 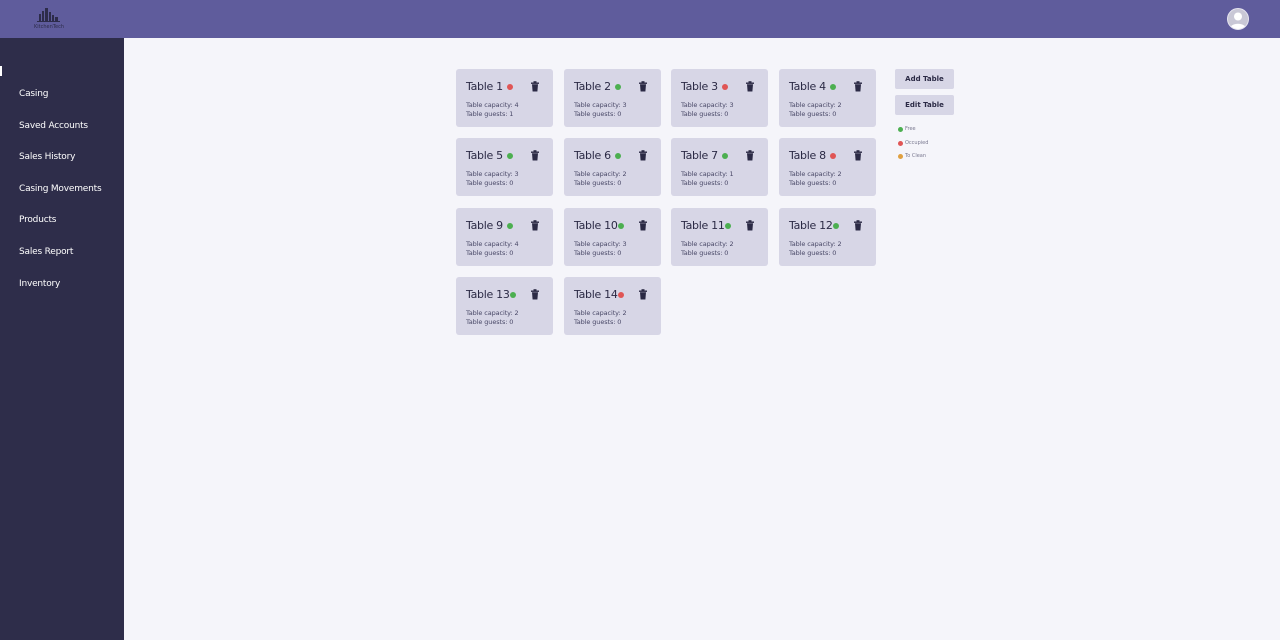 I want to click on brand-name: KitchenTech, so click(x=49, y=27).